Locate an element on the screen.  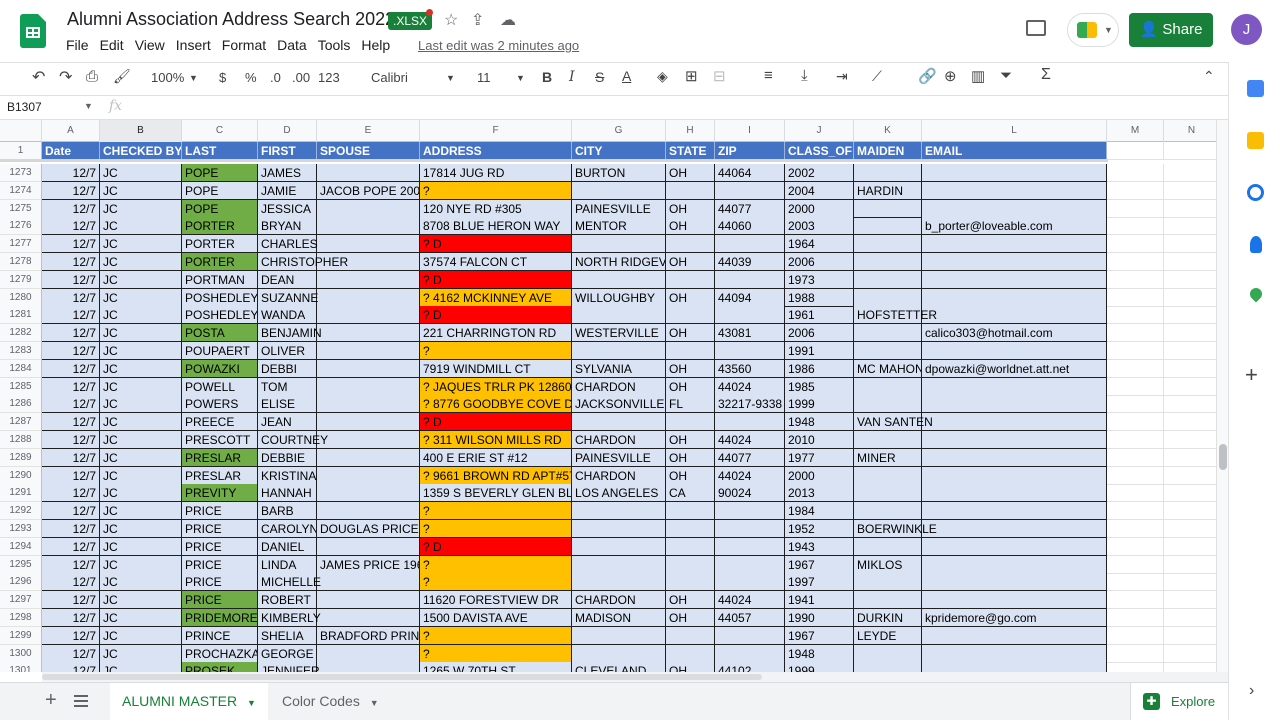
cell-city: NORTH RIDGEVILLE is located at coordinates (619, 262).